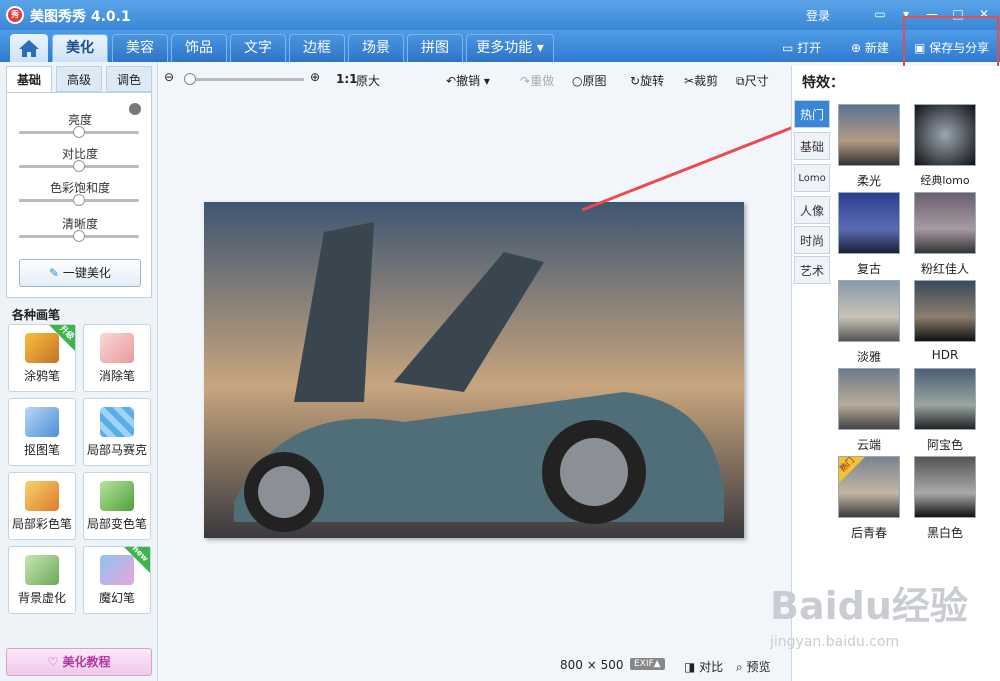 The image size is (1000, 681). What do you see at coordinates (635, 81) in the screenshot?
I see `rotate-icon: ↻` at bounding box center [635, 81].